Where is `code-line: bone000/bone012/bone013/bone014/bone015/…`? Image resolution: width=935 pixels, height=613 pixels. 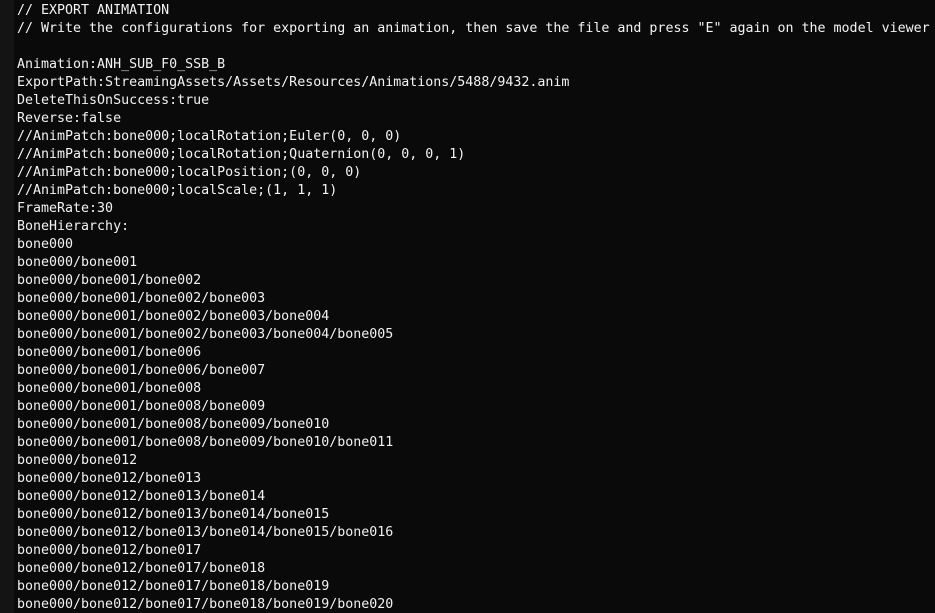
code-line: bone000/bone012/bone013/bone014/bone015/… is located at coordinates (205, 532).